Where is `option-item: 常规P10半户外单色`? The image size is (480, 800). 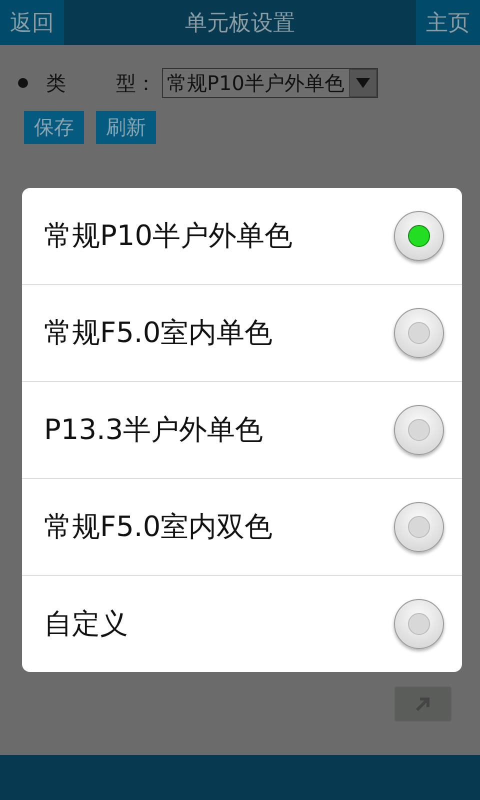 option-item: 常规P10半户外单色 is located at coordinates (242, 236).